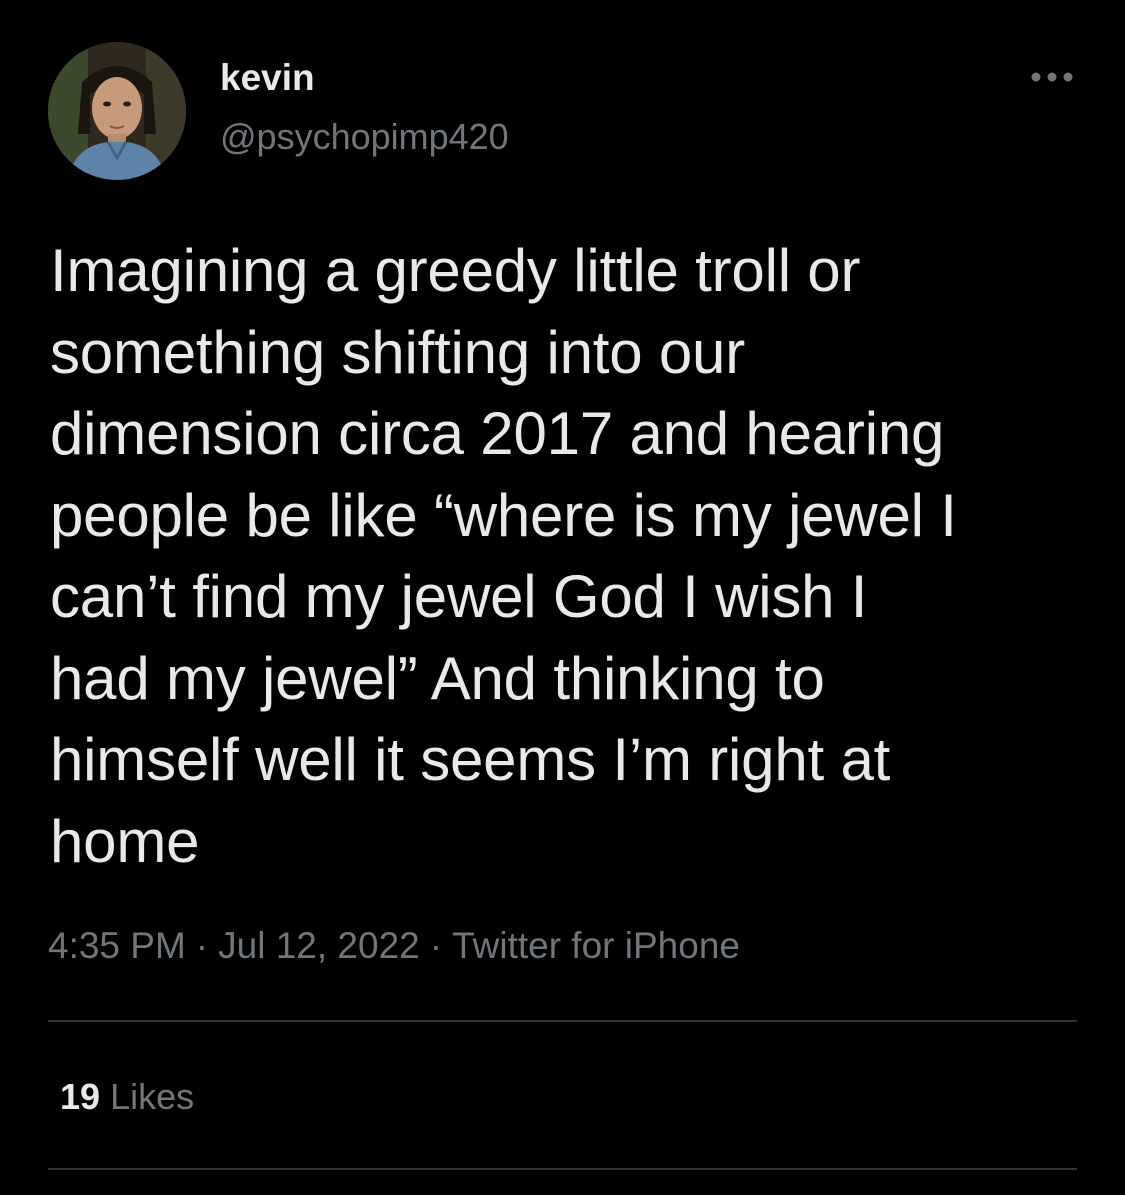 The height and width of the screenshot is (1195, 1125). Describe the element at coordinates (364, 137) in the screenshot. I see `user-handle: @psychopimp420` at that location.